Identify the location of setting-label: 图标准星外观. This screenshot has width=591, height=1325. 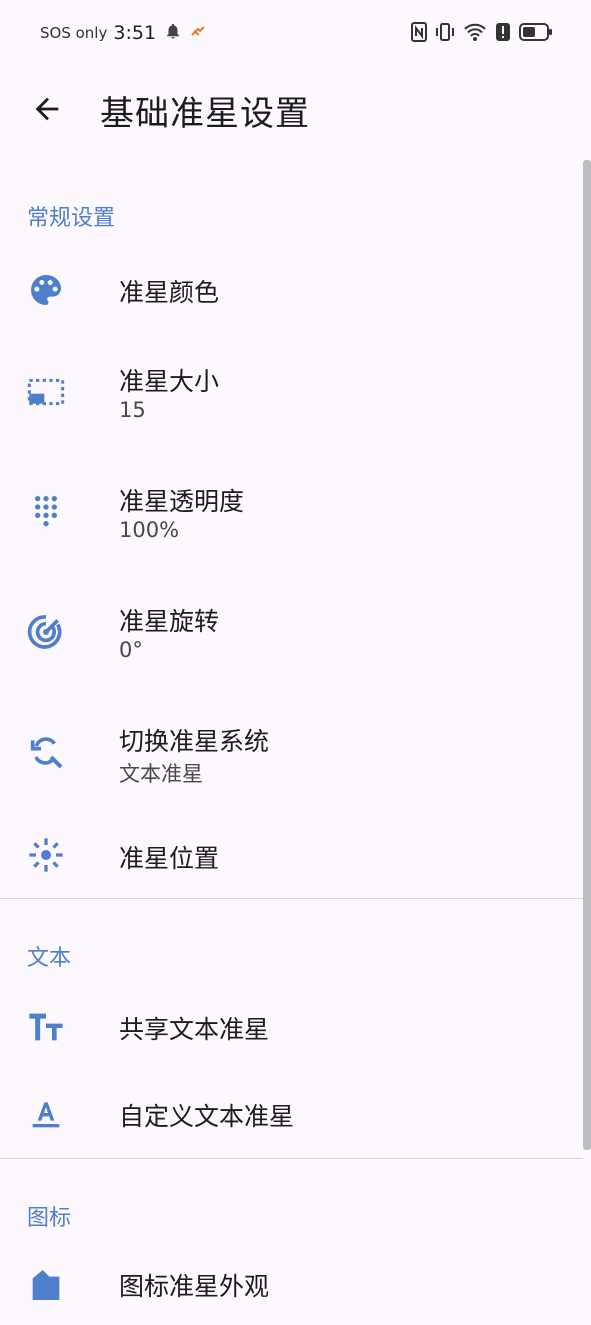
(194, 1286).